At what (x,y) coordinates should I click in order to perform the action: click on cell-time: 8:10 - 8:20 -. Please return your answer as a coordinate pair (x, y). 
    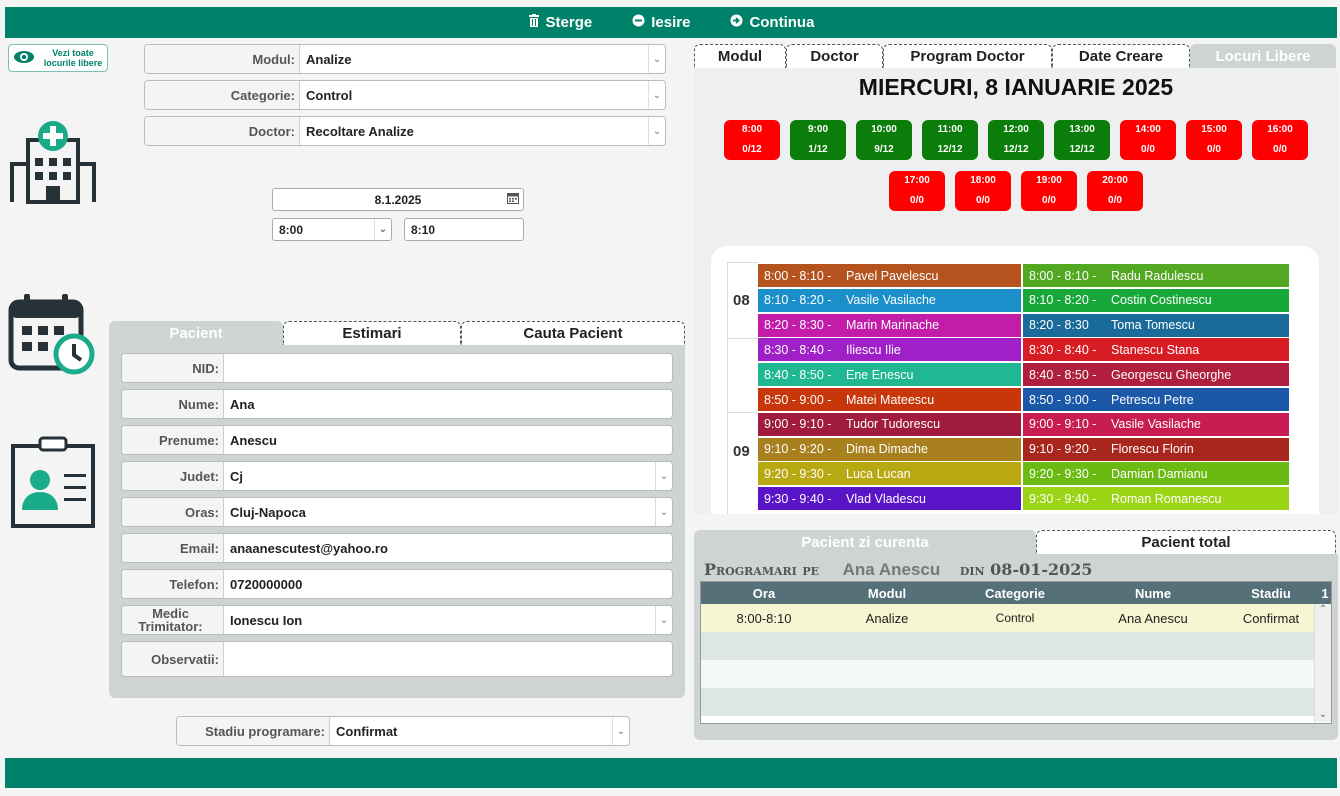
    Looking at the image, I should click on (798, 300).